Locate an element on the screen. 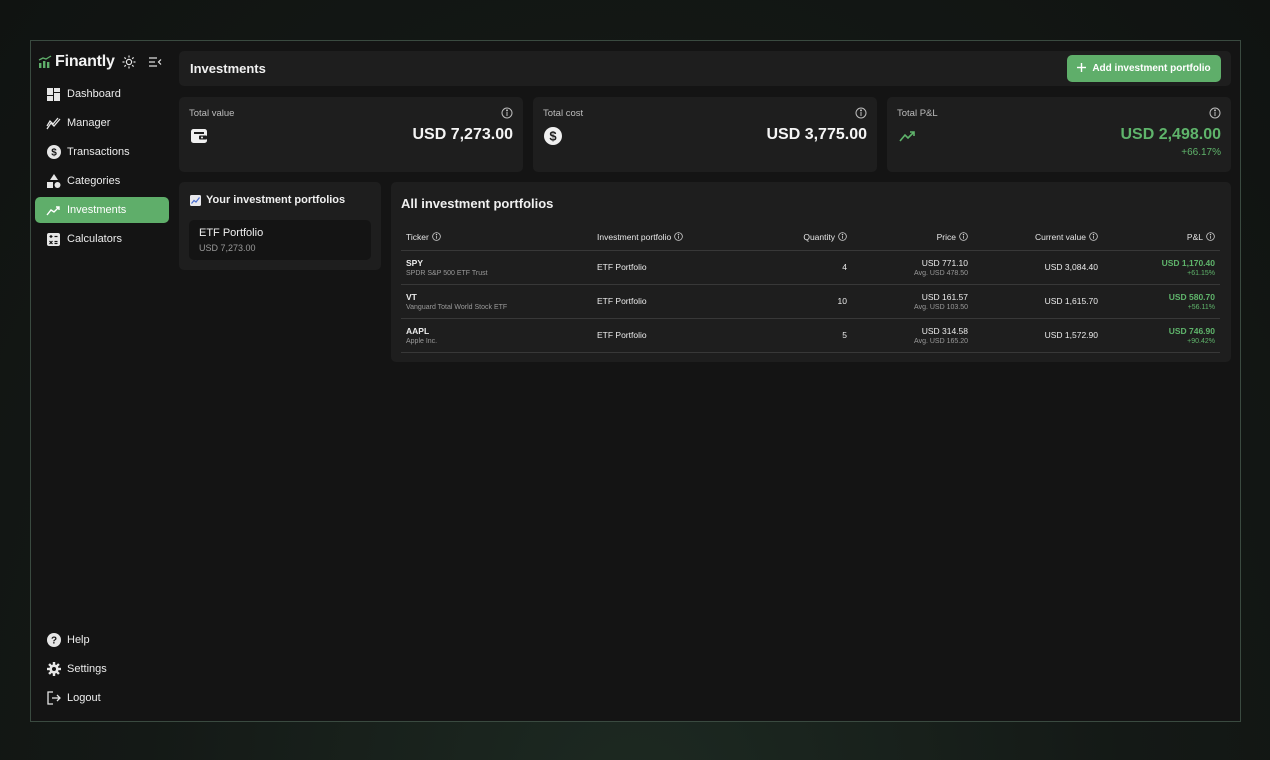  nav-item-logout: Logout is located at coordinates (102, 698).